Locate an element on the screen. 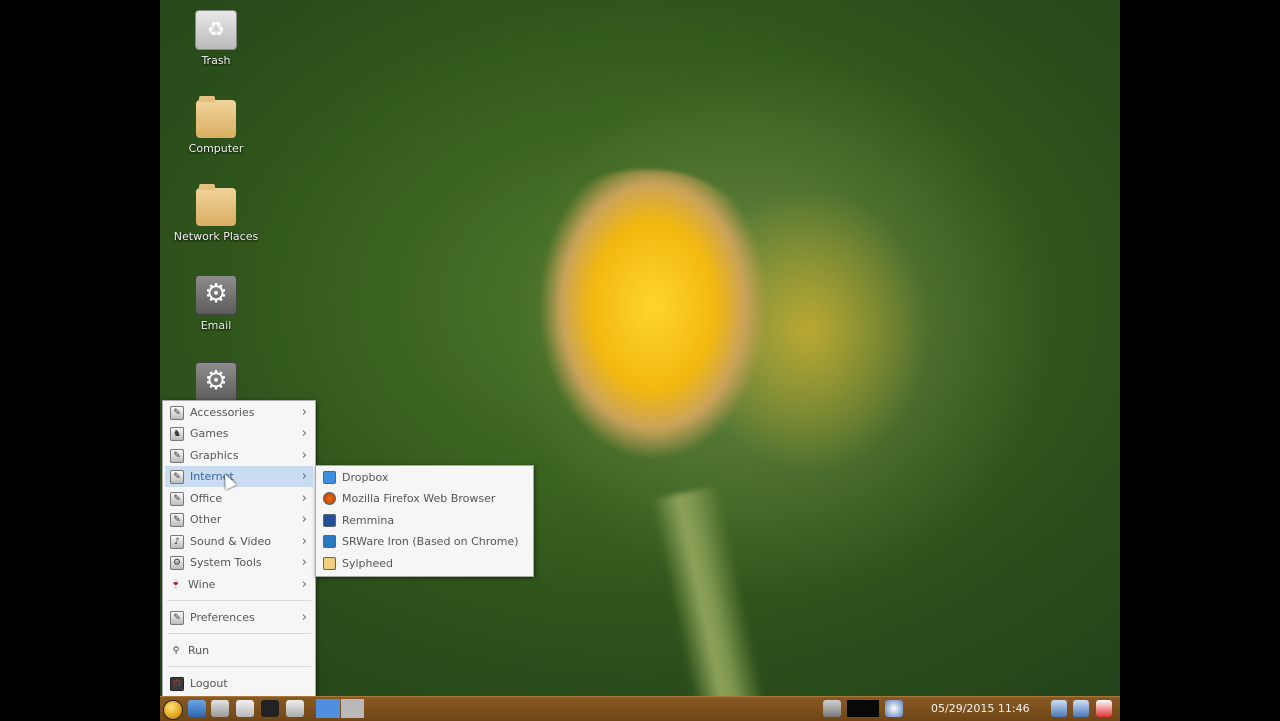  logout-icon: ⏻ is located at coordinates (177, 683).